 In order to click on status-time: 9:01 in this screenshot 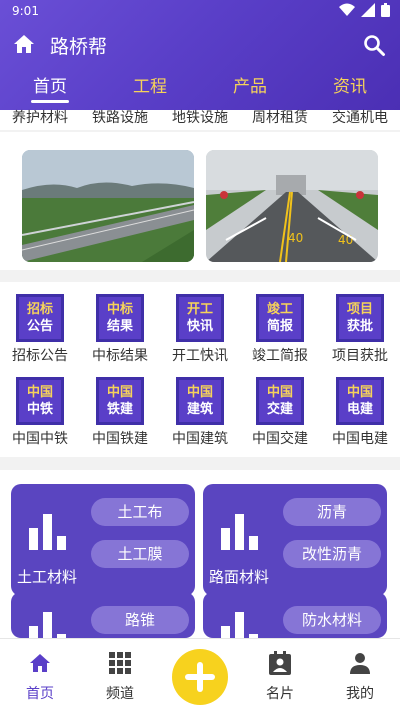, I will do `click(25, 11)`.